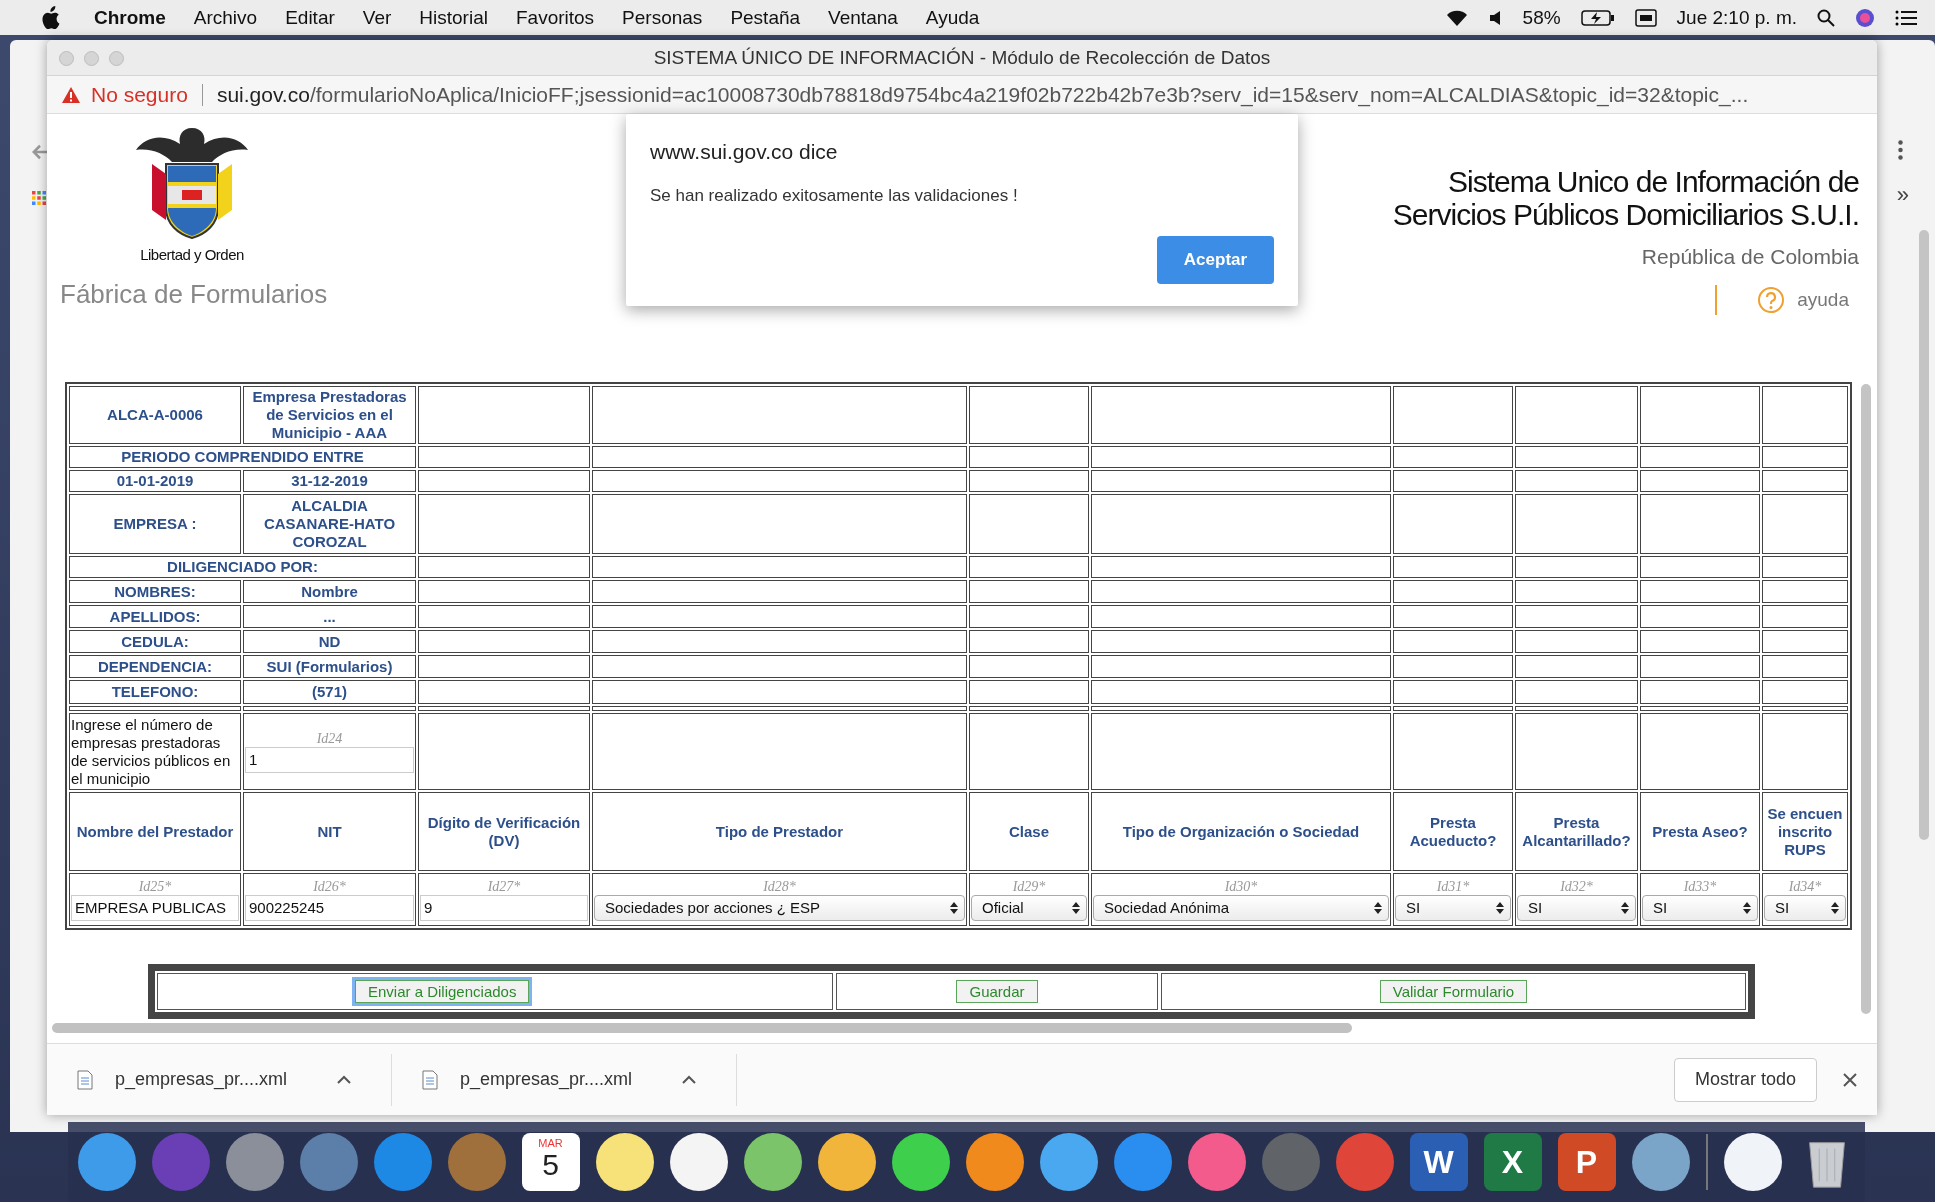 This screenshot has width=1935, height=1202. I want to click on form-button: Validar Formulario, so click(1453, 991).